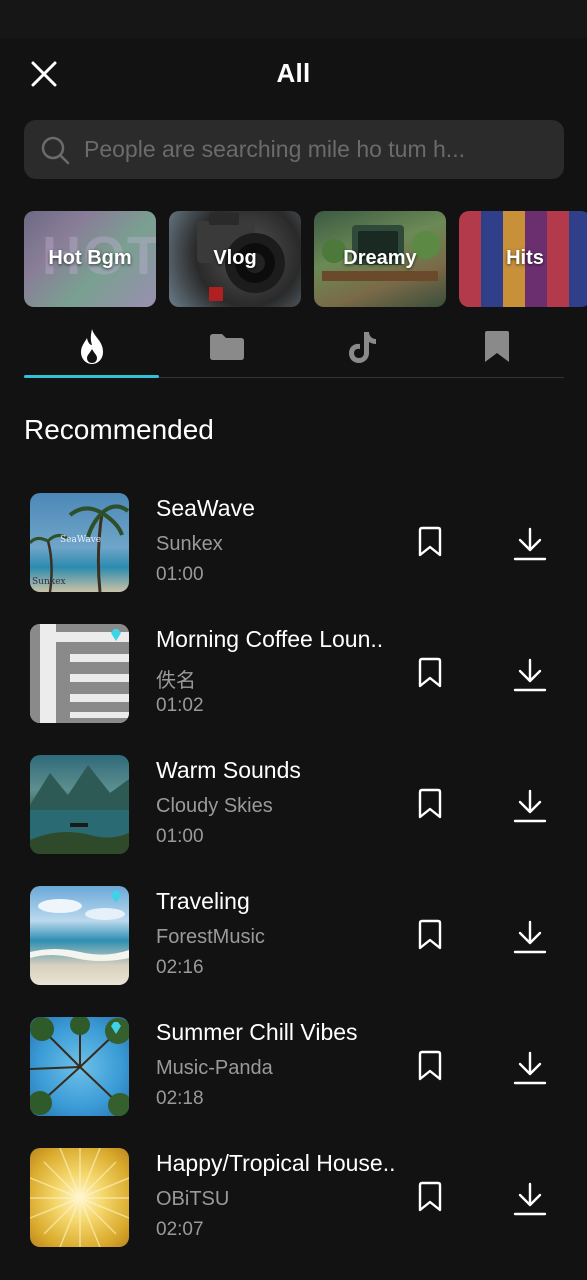 This screenshot has width=587, height=1280. What do you see at coordinates (180, 705) in the screenshot?
I see `track-duration: 01:02` at bounding box center [180, 705].